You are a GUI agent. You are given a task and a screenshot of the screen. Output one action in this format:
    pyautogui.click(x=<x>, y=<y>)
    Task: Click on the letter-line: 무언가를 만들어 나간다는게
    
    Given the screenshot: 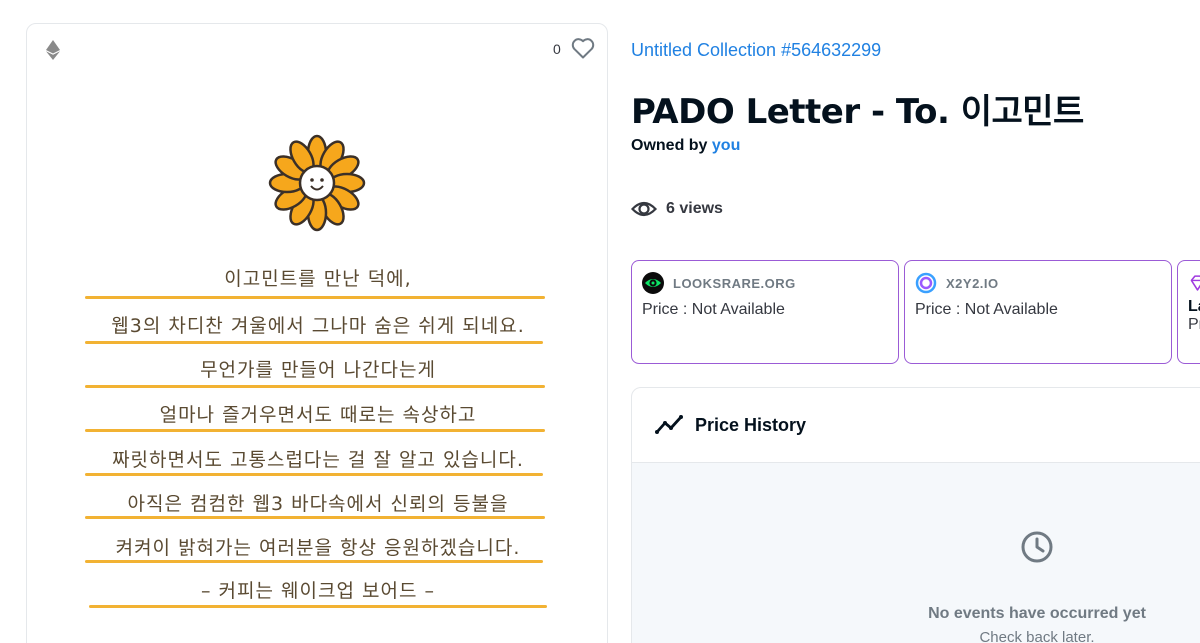 What is the action you would take?
    pyautogui.click(x=318, y=370)
    